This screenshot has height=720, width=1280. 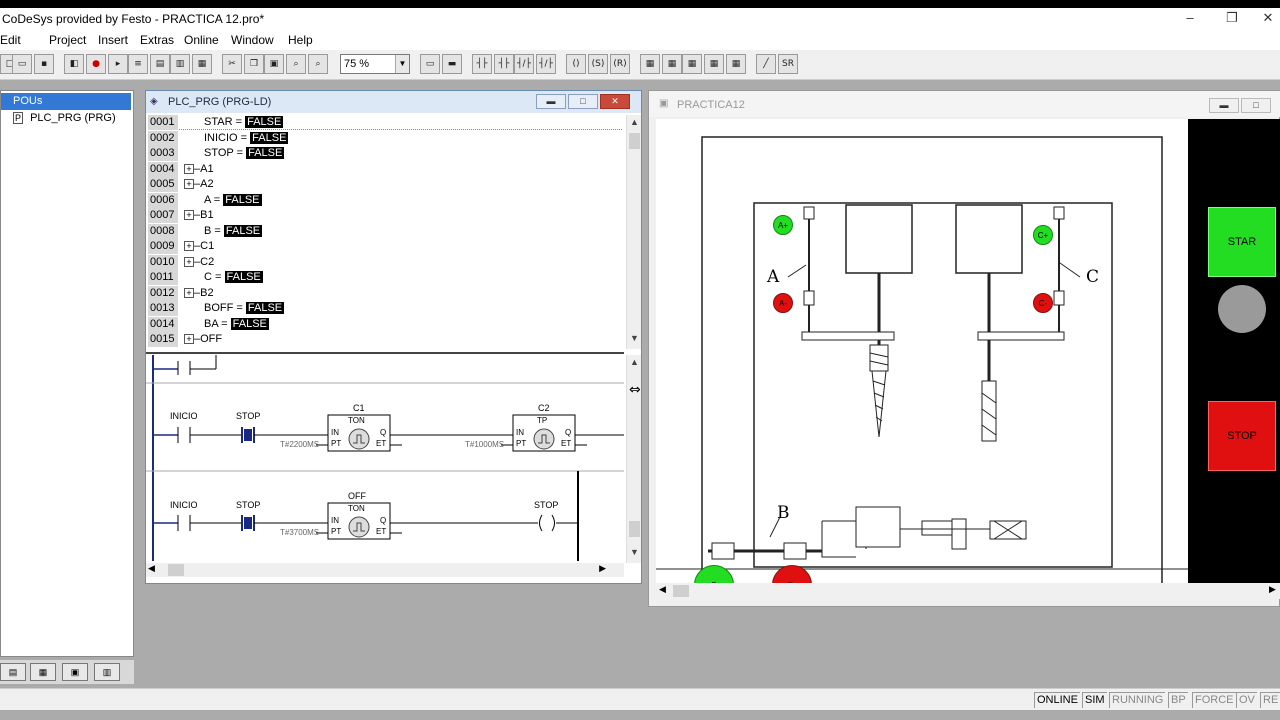 What do you see at coordinates (484, 444) in the screenshot?
I see `rung1-block2-preset: T#1000MS` at bounding box center [484, 444].